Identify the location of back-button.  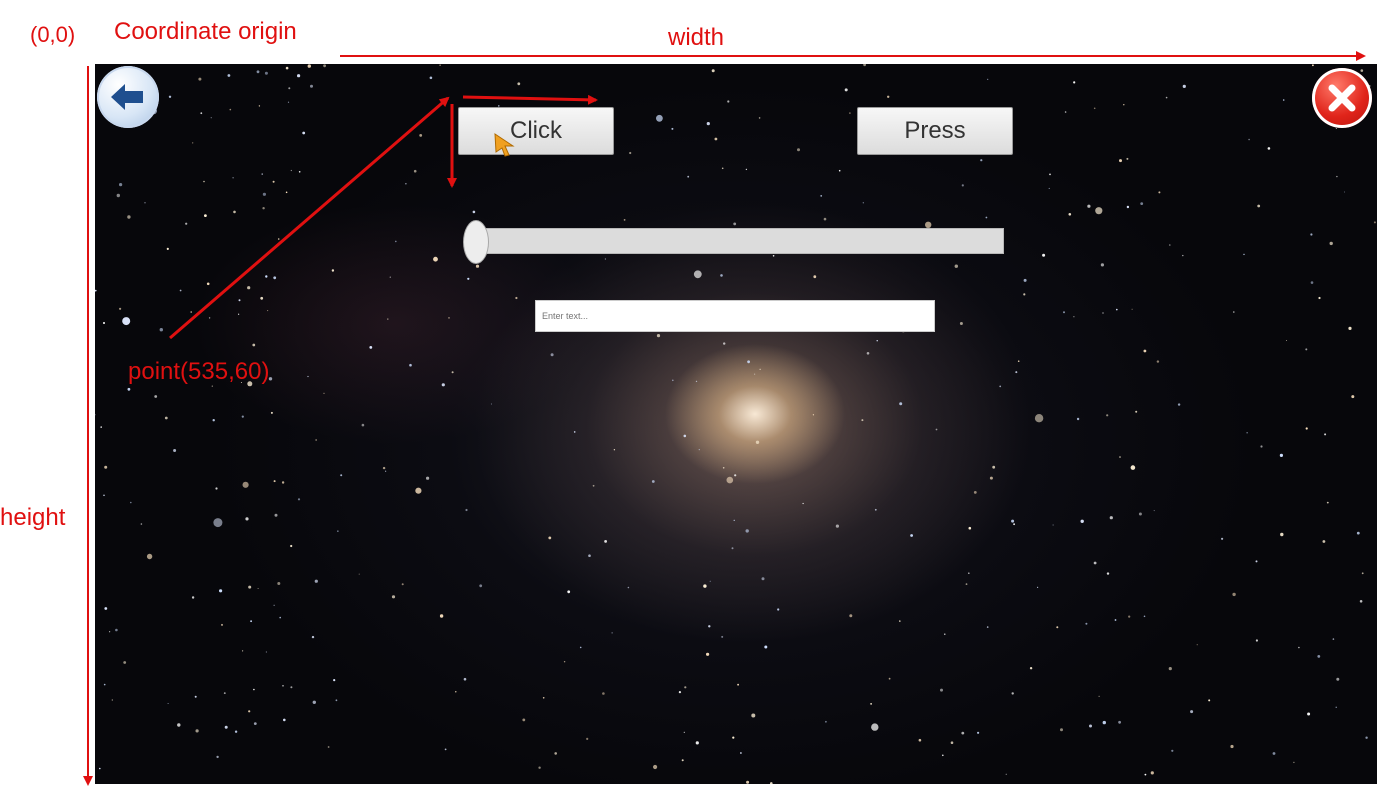
(128, 97).